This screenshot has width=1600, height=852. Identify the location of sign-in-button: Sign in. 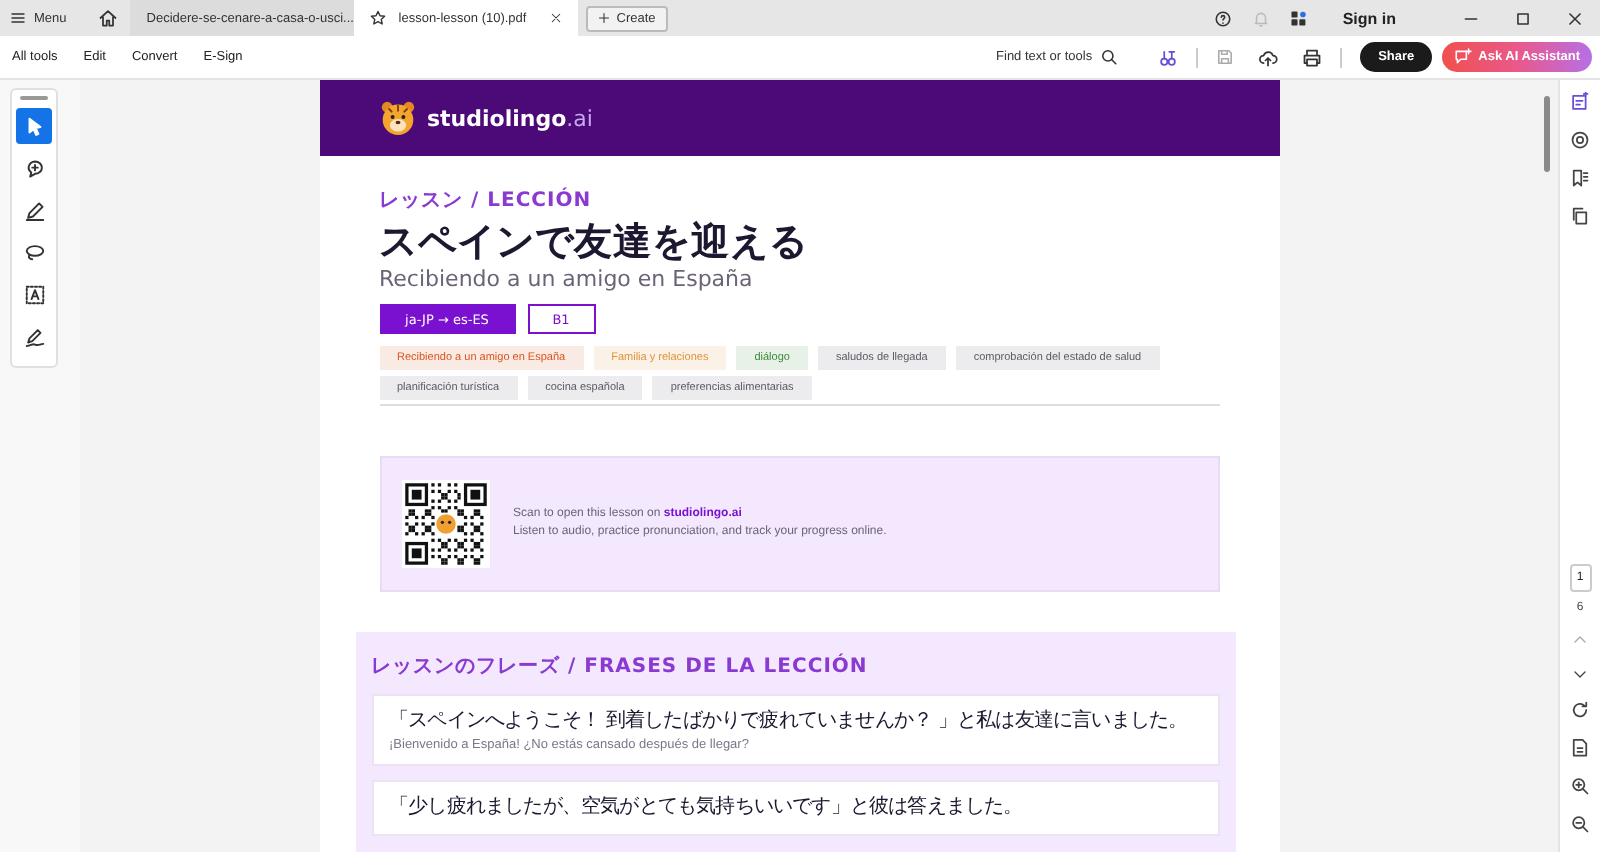
(1369, 18).